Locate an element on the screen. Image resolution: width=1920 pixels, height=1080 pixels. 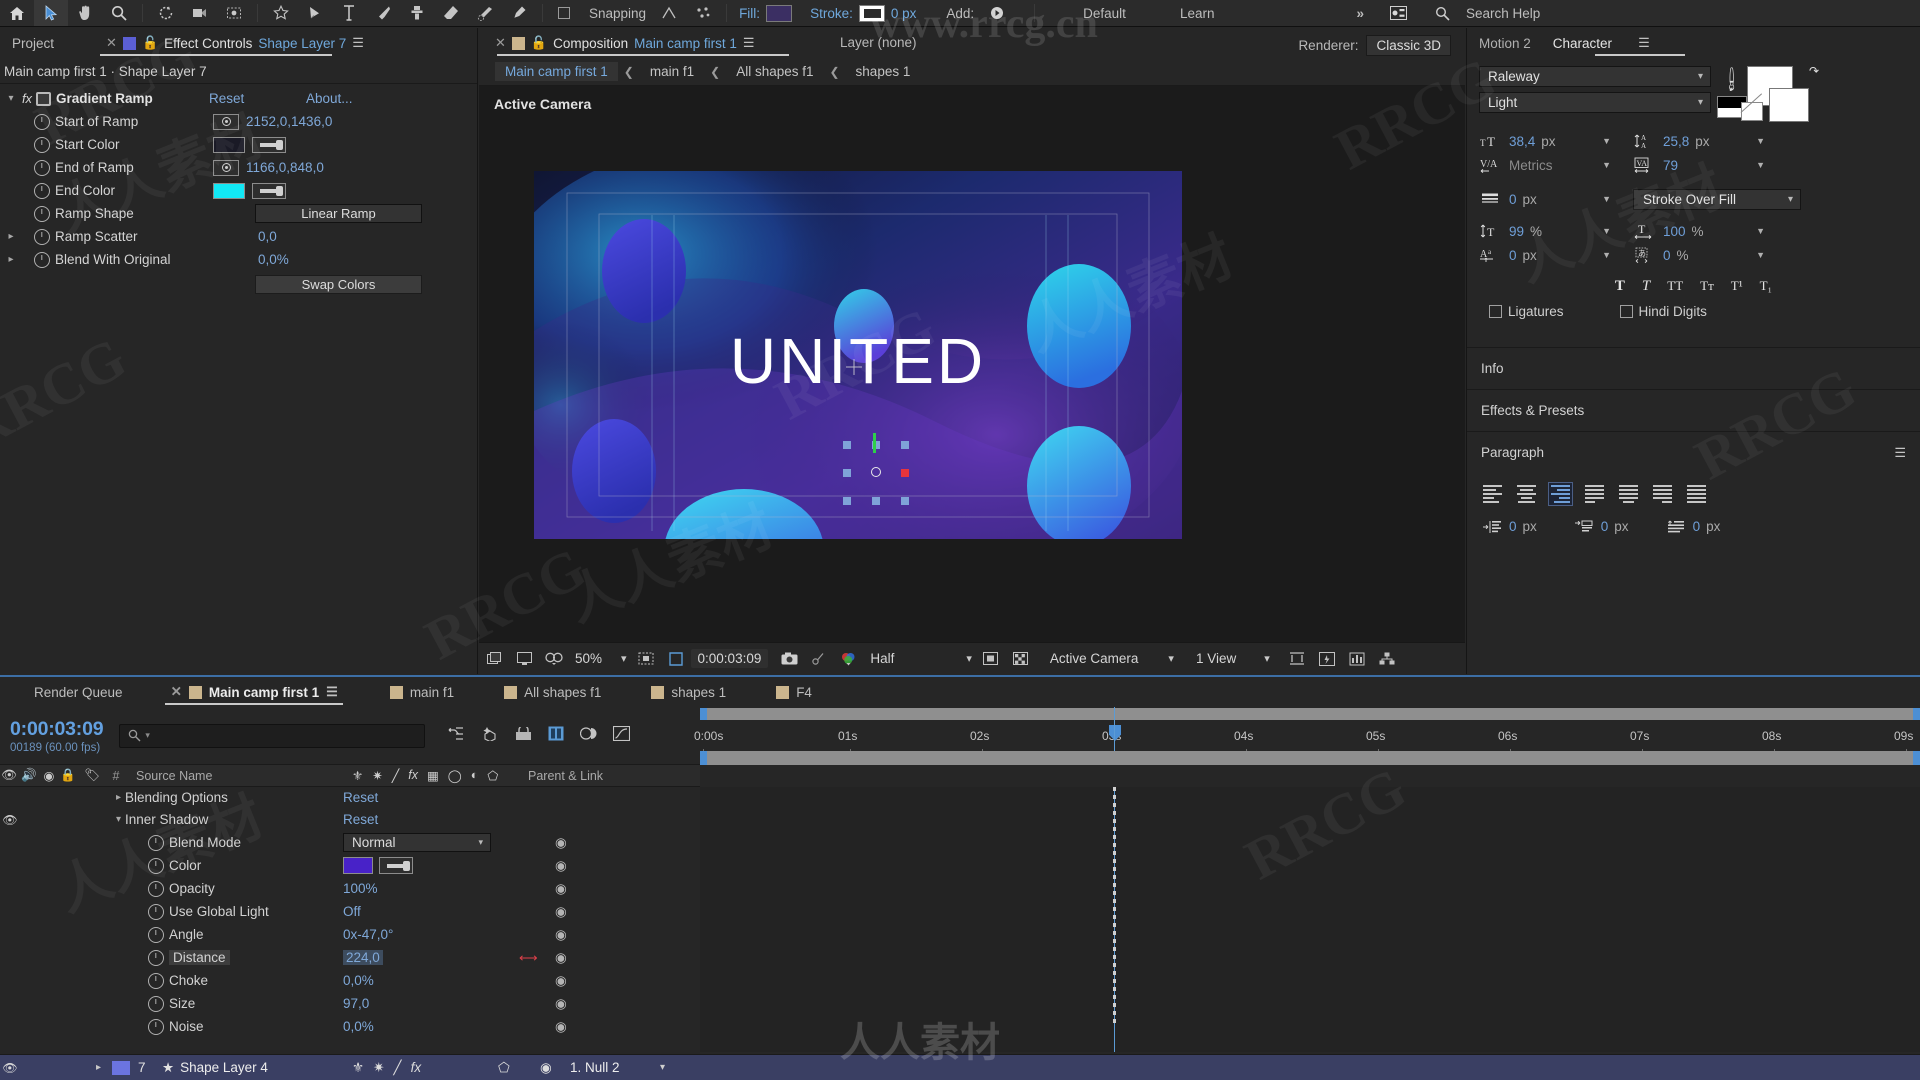
accordion-info: Info is located at coordinates (1693, 368).